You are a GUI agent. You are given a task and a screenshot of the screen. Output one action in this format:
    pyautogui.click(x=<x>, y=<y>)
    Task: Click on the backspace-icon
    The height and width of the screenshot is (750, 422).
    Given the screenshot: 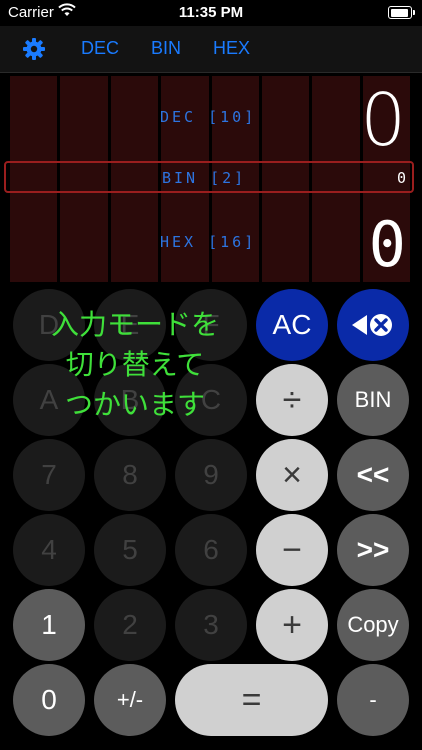 What is the action you would take?
    pyautogui.click(x=372, y=325)
    